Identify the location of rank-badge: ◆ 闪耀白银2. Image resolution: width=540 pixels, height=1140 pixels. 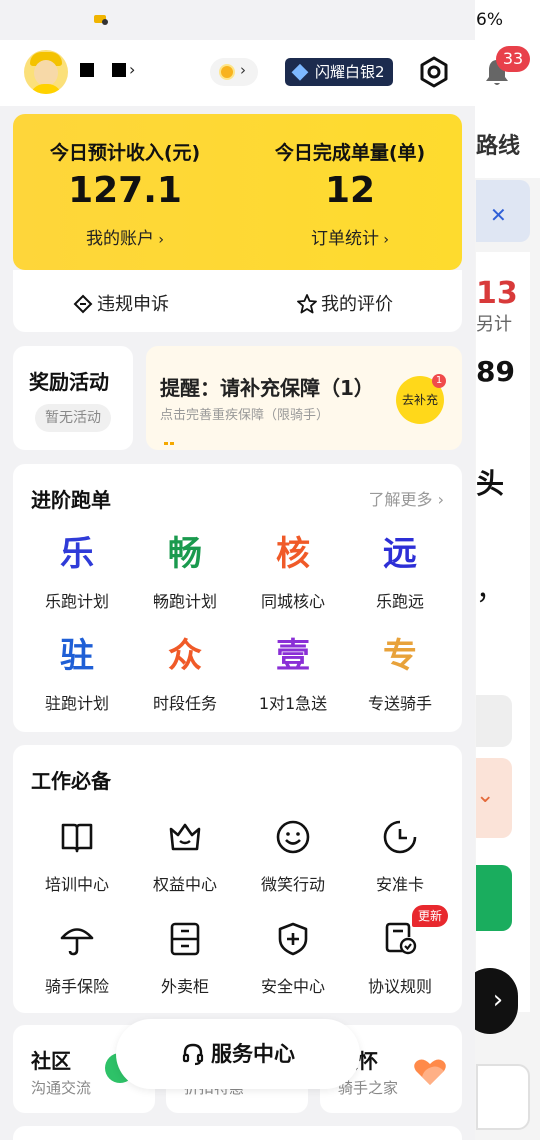
(339, 72).